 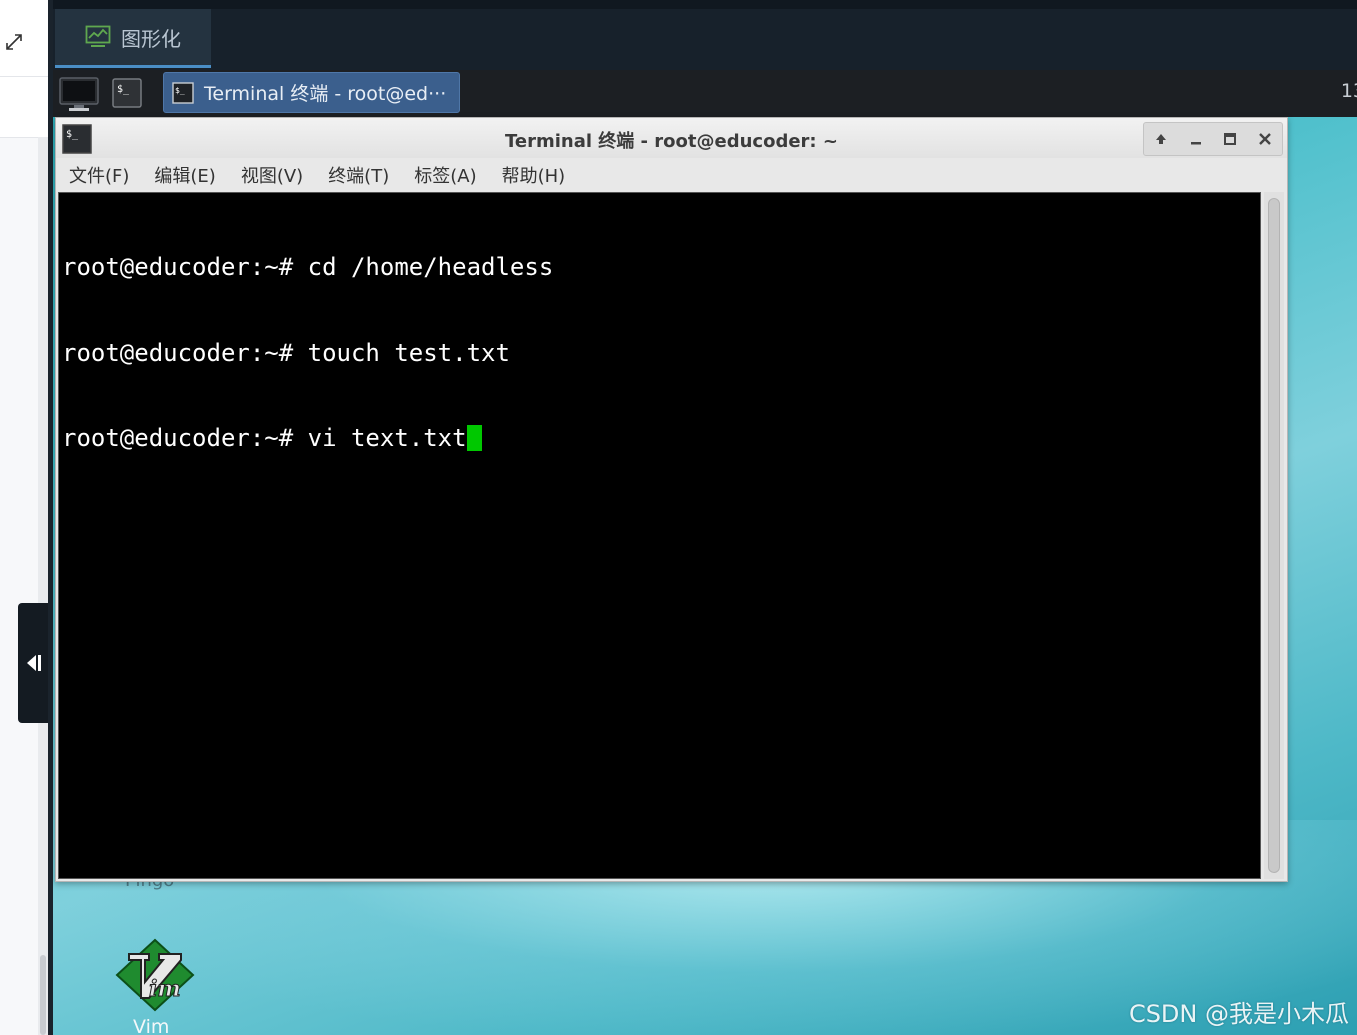 What do you see at coordinates (1238, 1014) in the screenshot?
I see `watermark: CSDN @我是小木瓜` at bounding box center [1238, 1014].